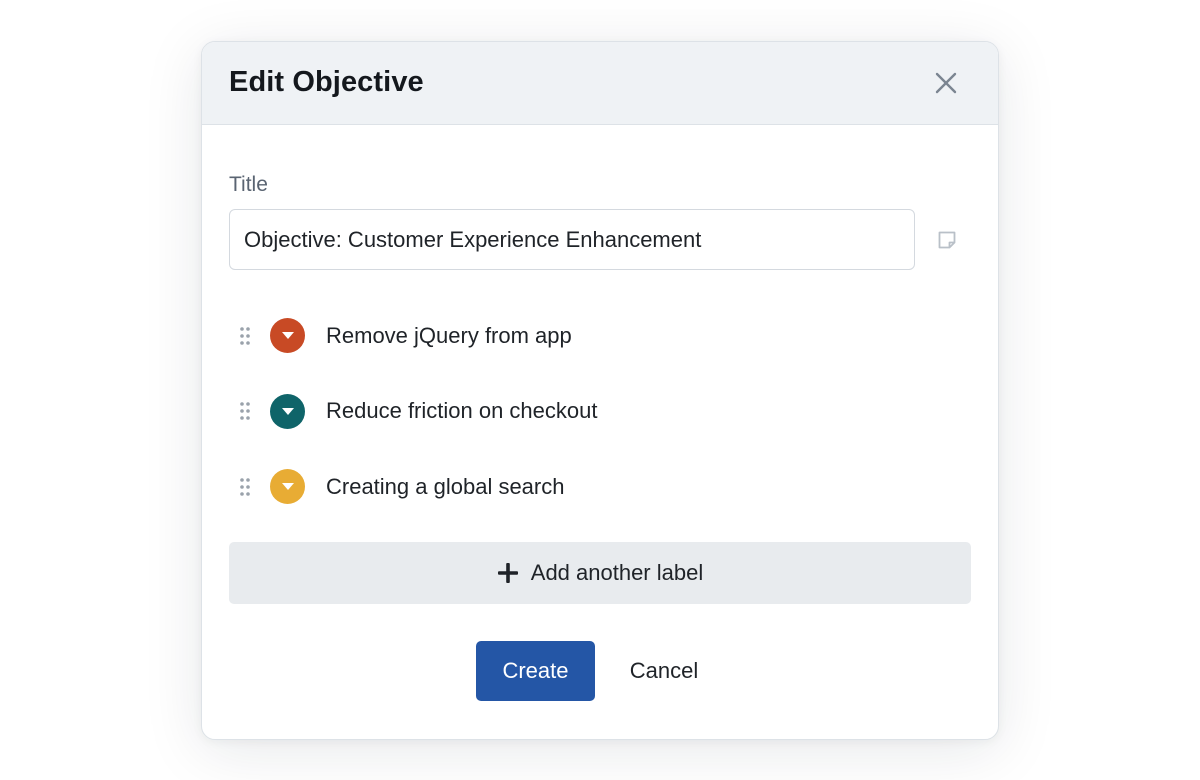 The height and width of the screenshot is (780, 1200). Describe the element at coordinates (572, 239) in the screenshot. I see `title-input` at that location.